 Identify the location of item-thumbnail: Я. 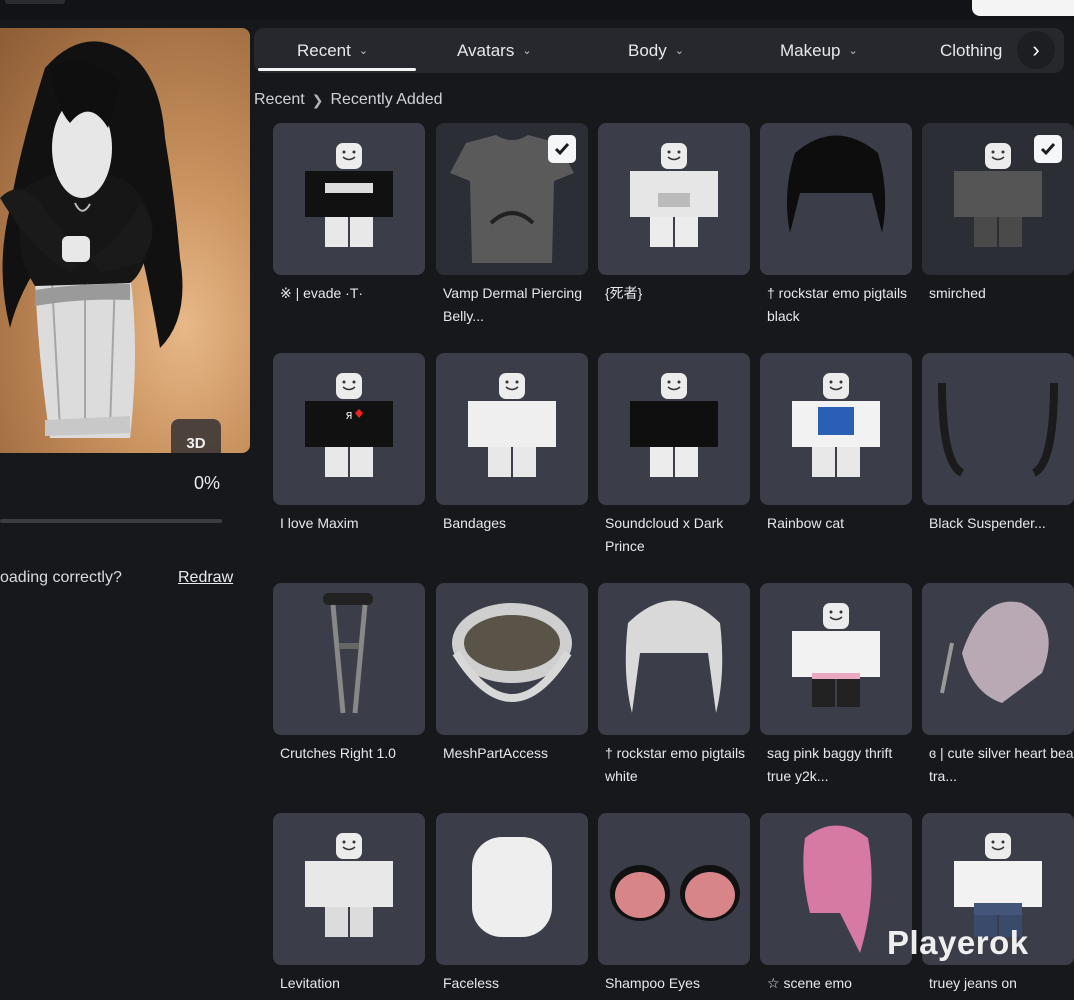
(349, 425).